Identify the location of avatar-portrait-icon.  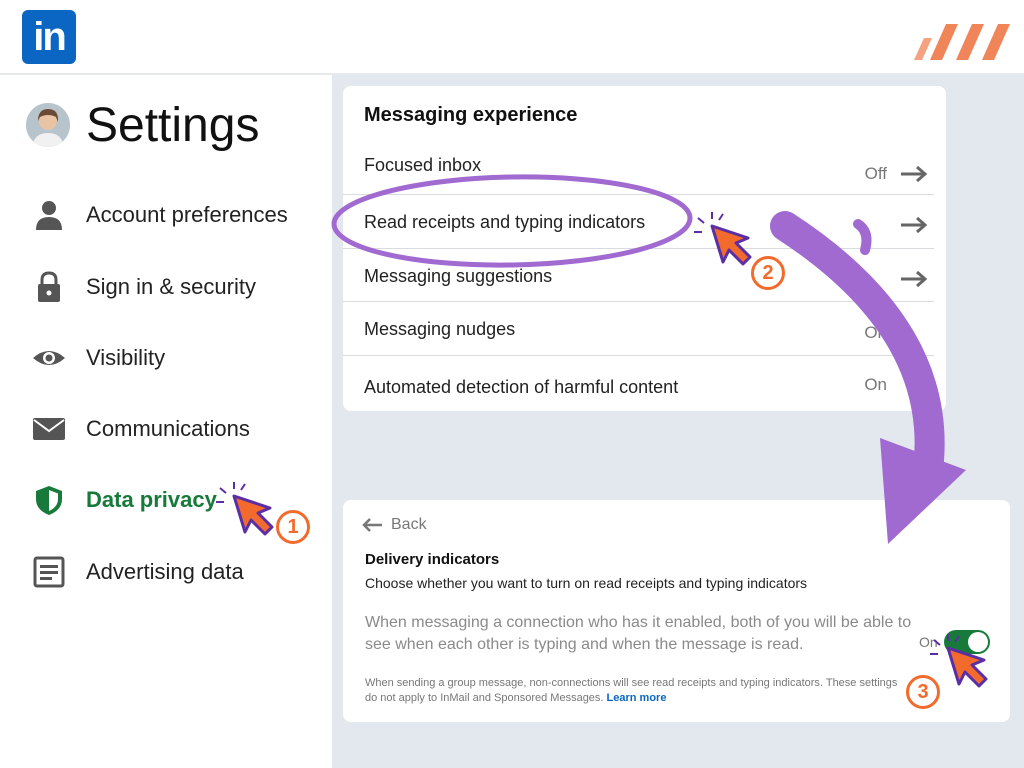
(48, 125).